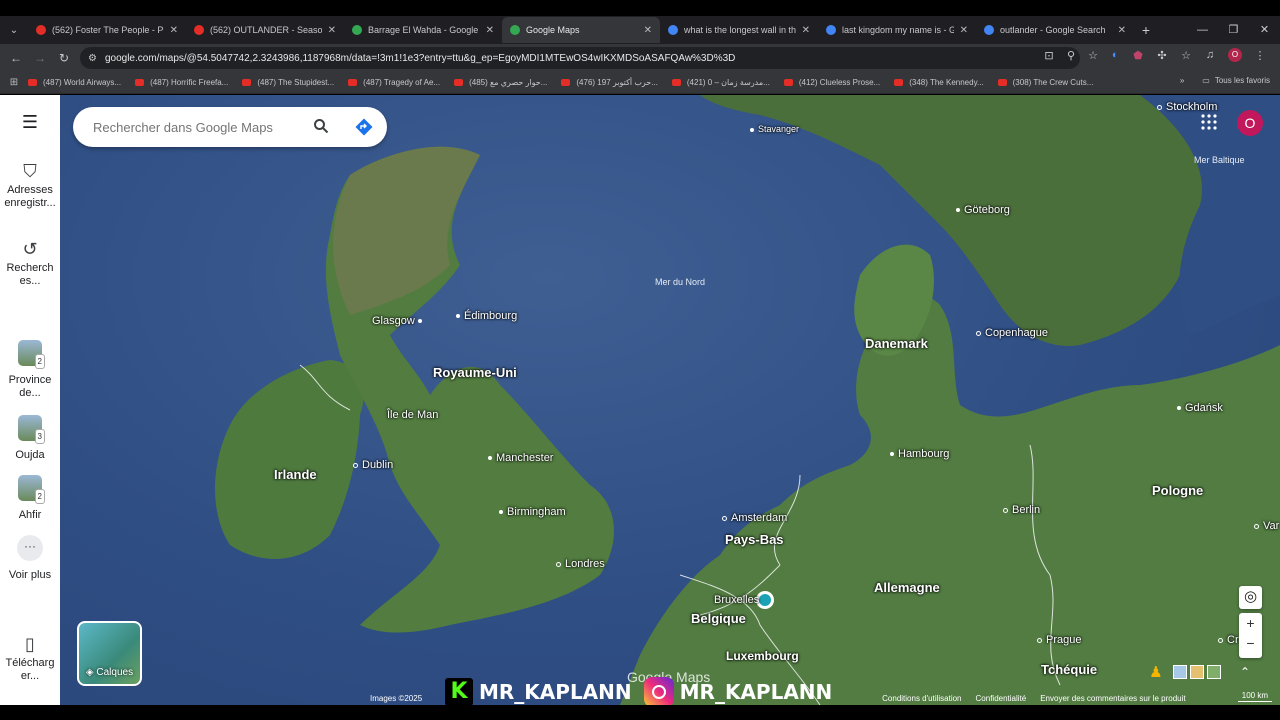  Describe the element at coordinates (40, 58) in the screenshot. I see `forward-icon: →` at that location.